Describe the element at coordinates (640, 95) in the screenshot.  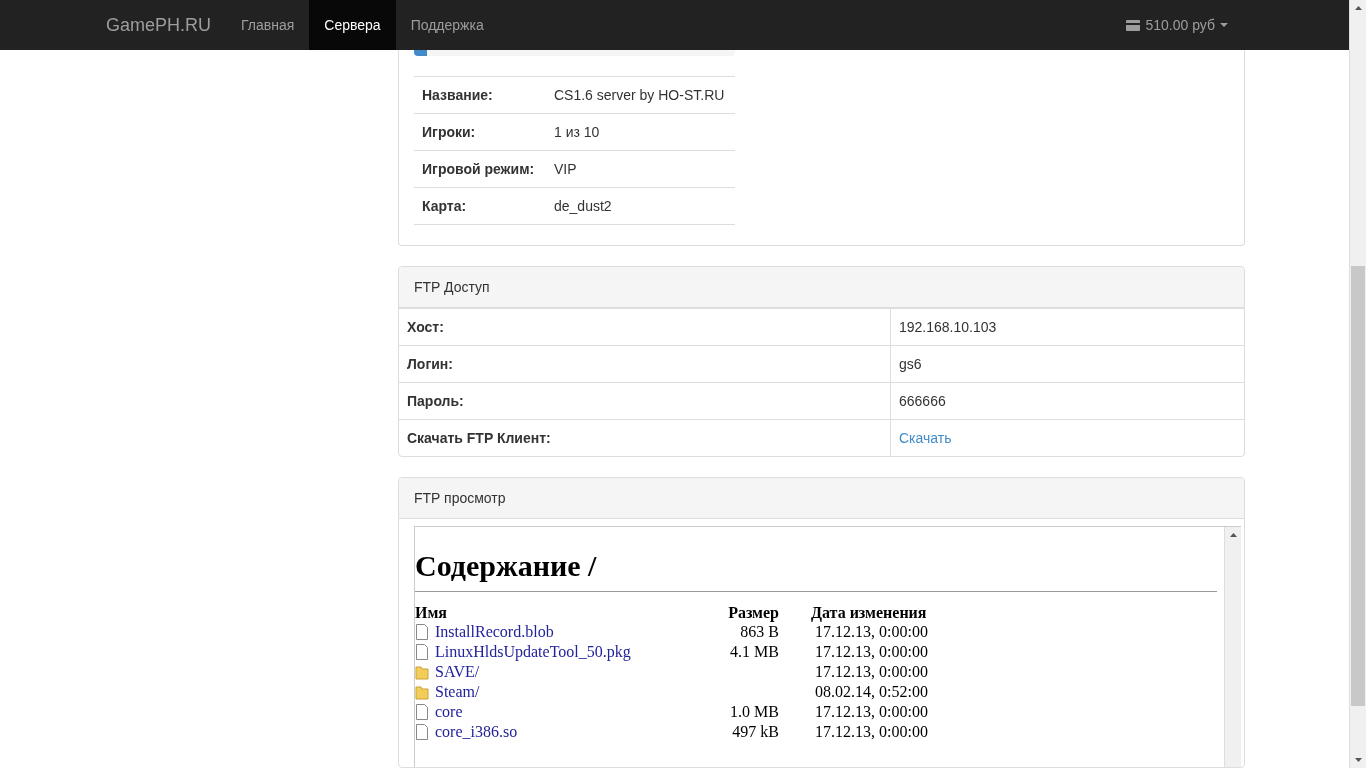
I see `field-value: CS1.6 server by HO-ST.RU` at that location.